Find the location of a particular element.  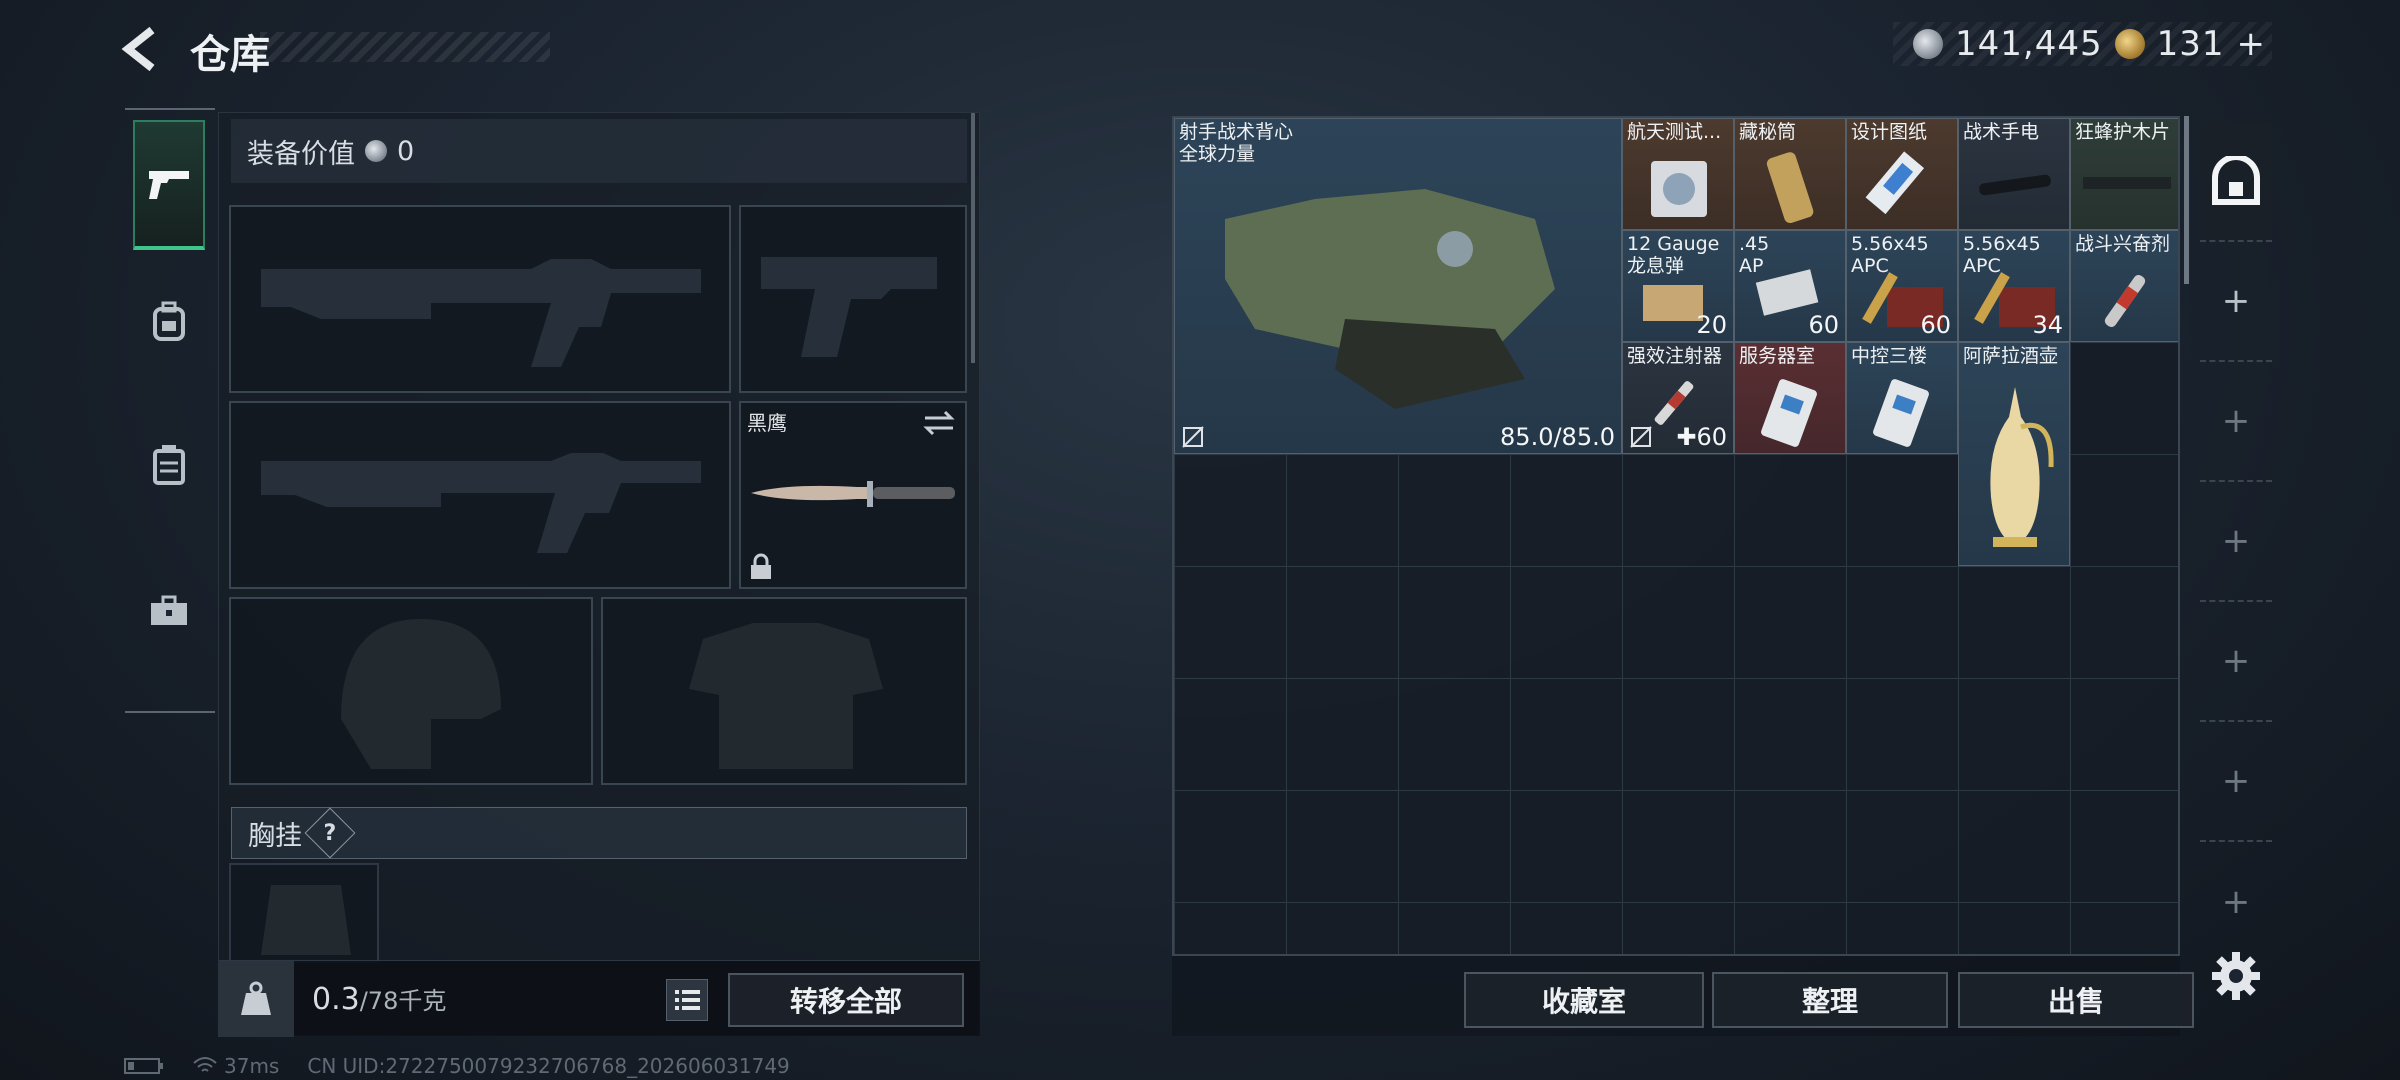

inventory-item: 战术手电 is located at coordinates (2014, 174).